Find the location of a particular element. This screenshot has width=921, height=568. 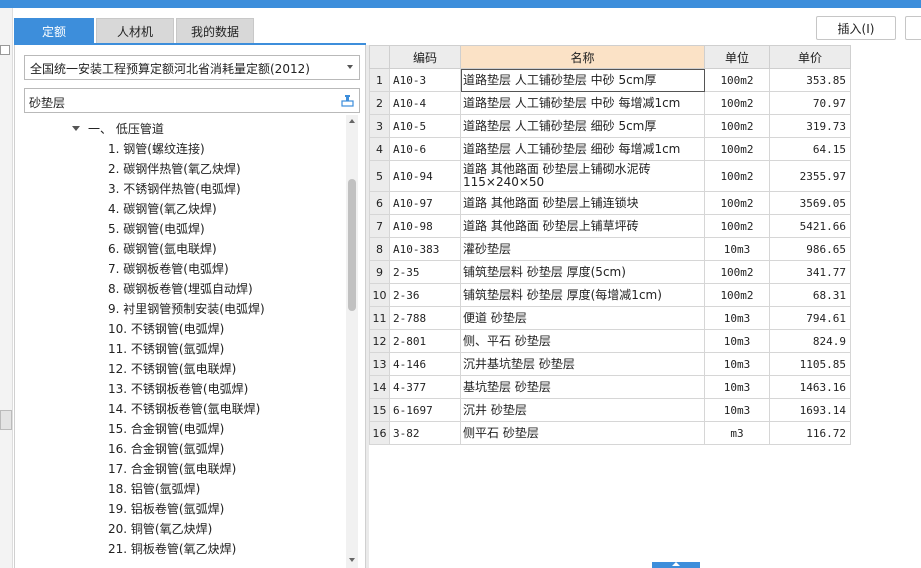

tree-item: 15. 合金钢管(电弧焊) is located at coordinates (166, 429).